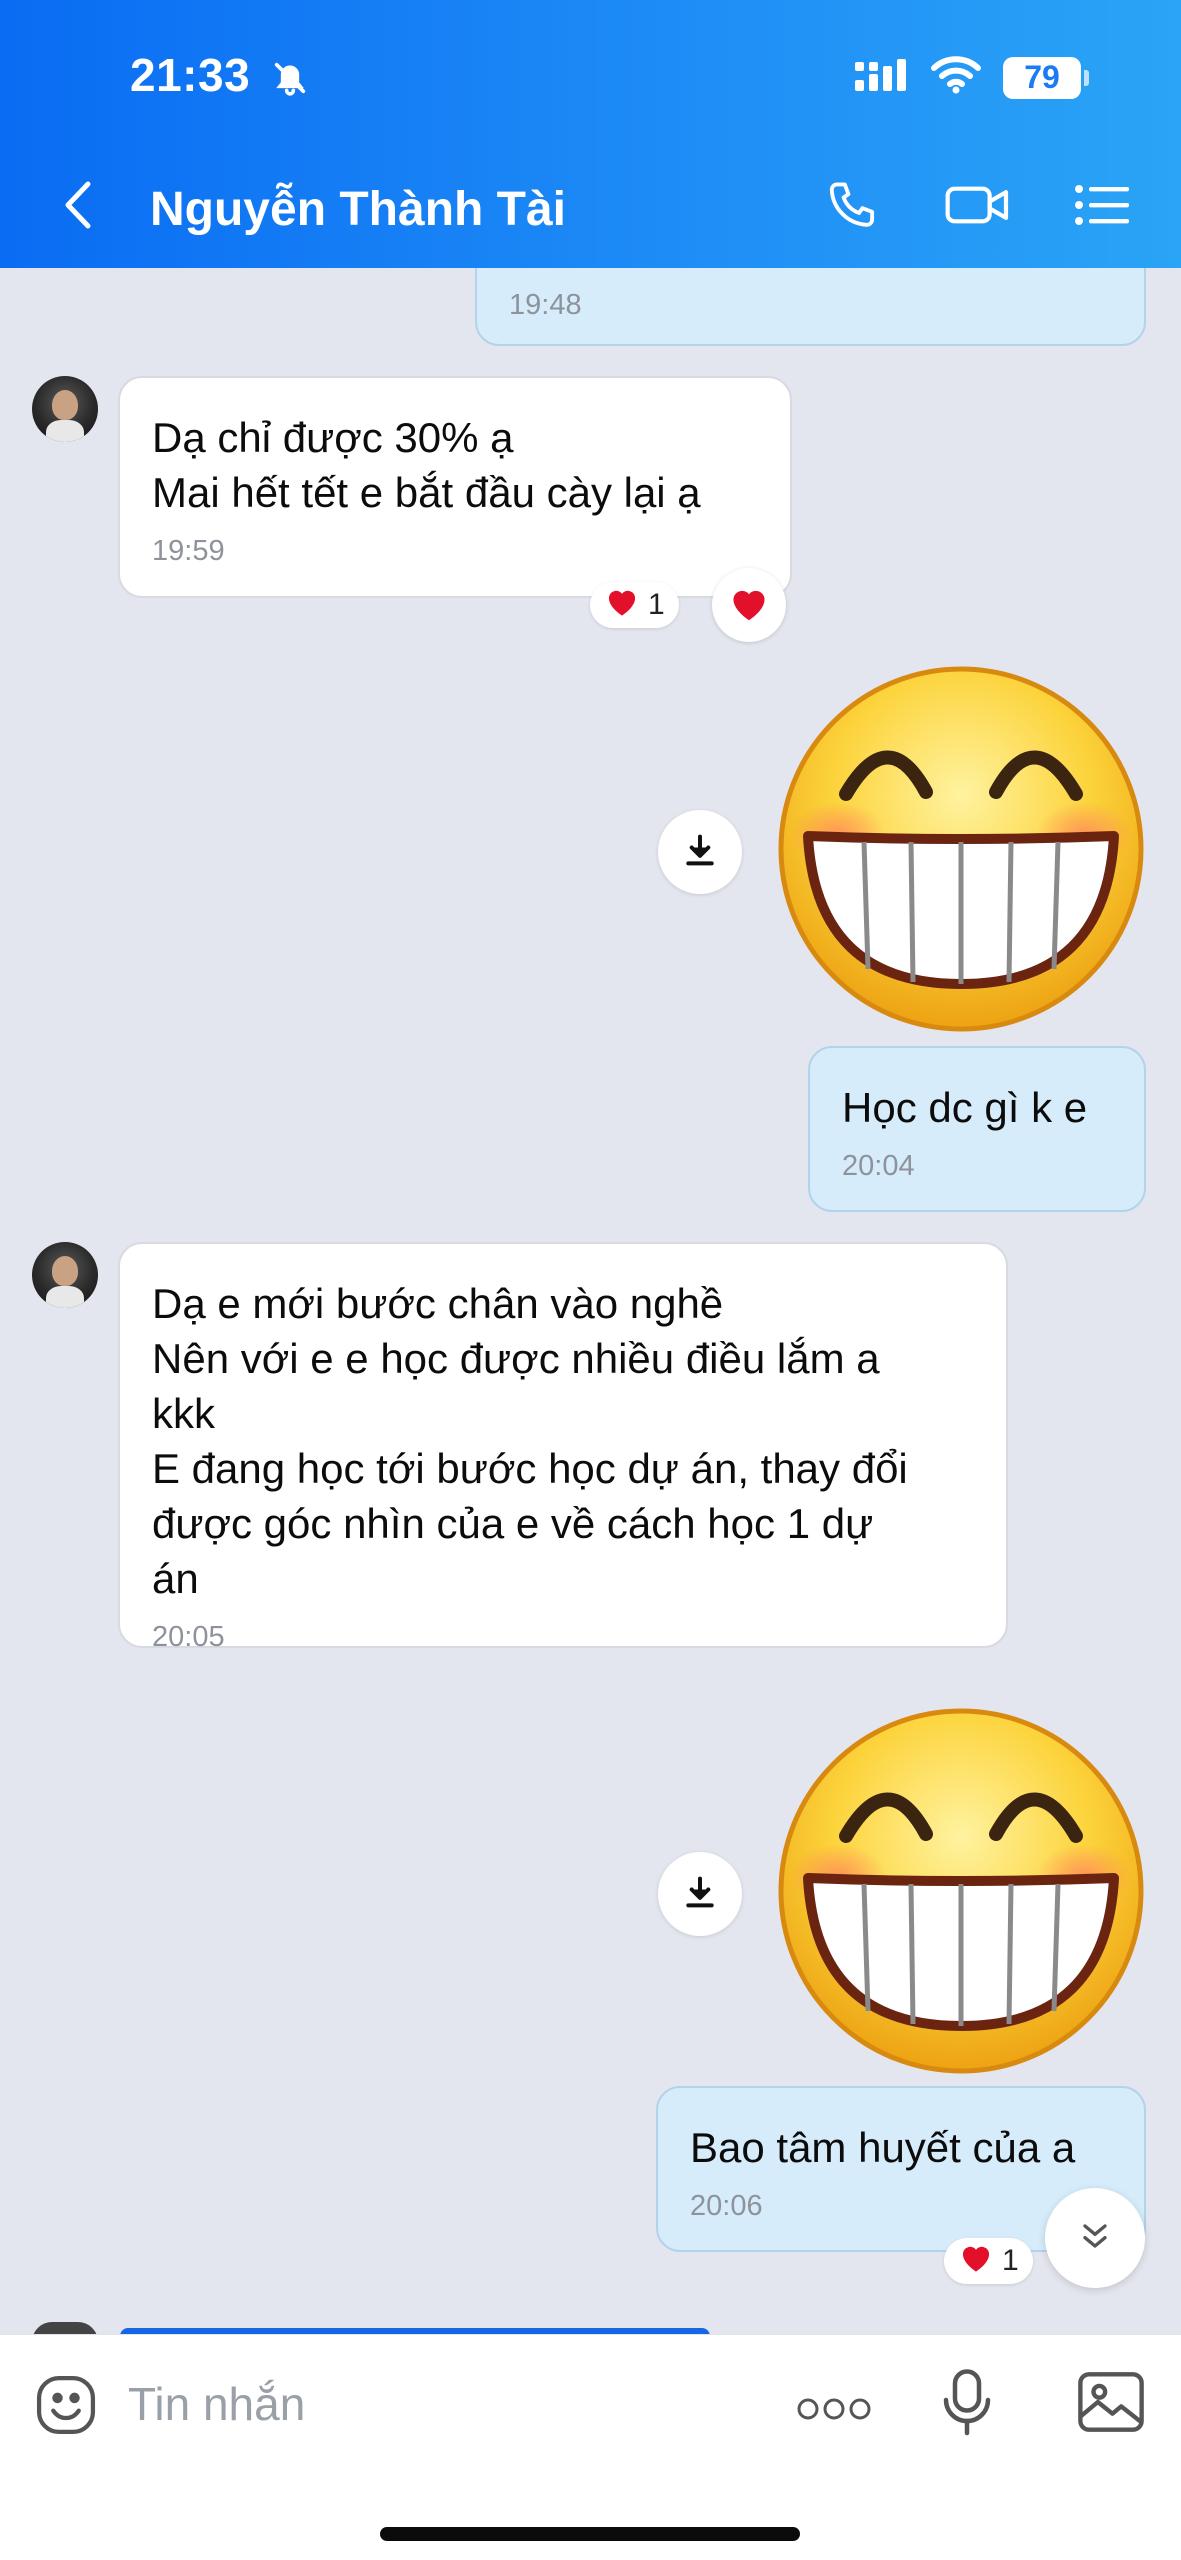 The image size is (1181, 2560). Describe the element at coordinates (854, 207) in the screenshot. I see `phone-icon` at that location.